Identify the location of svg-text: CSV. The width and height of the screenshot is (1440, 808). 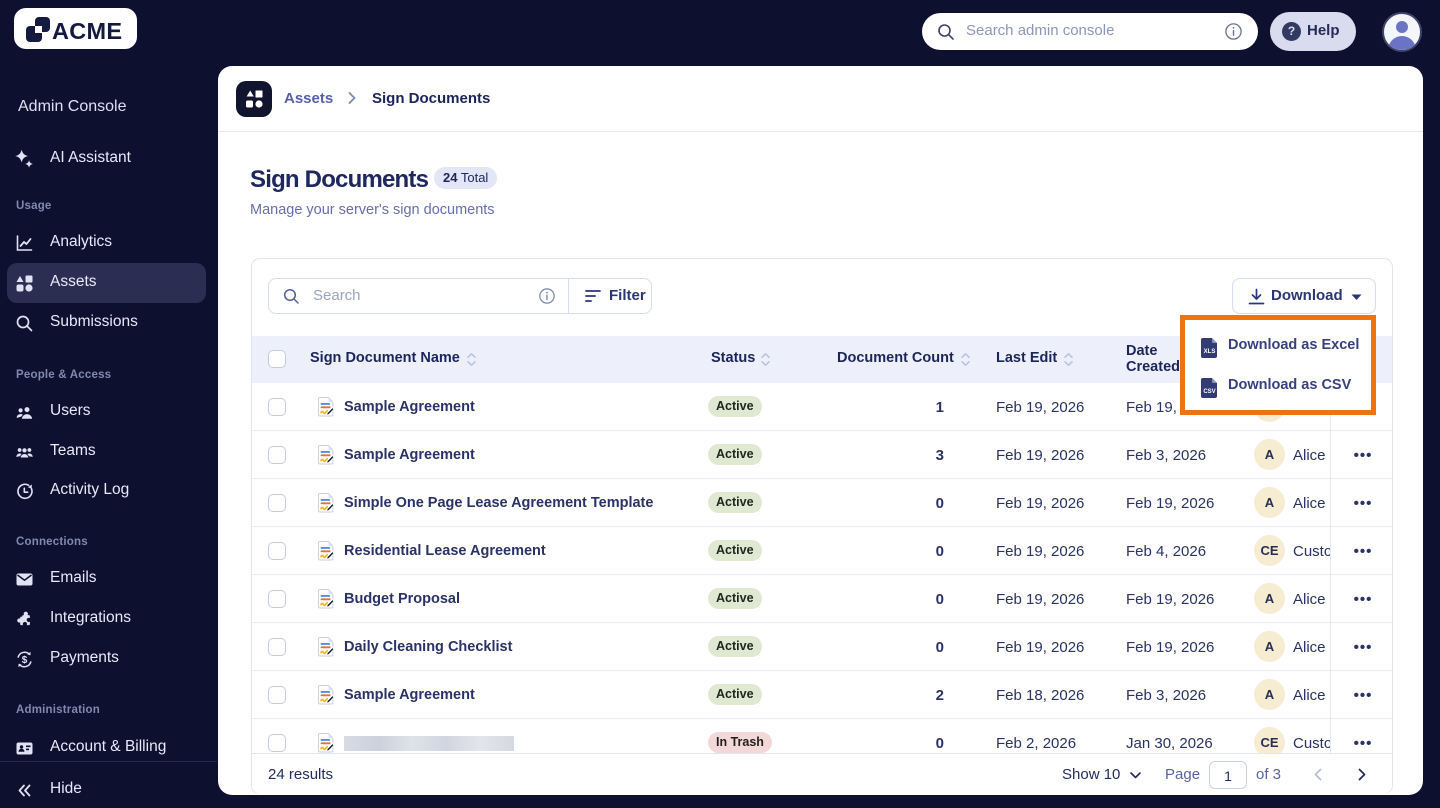
(1209, 392).